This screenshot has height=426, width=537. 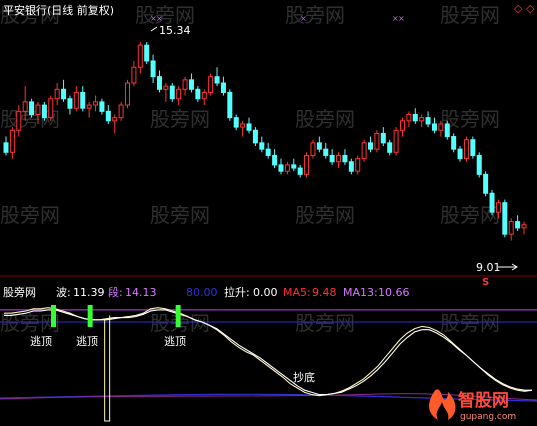 What do you see at coordinates (442, 404) in the screenshot?
I see `flame-icon` at bounding box center [442, 404].